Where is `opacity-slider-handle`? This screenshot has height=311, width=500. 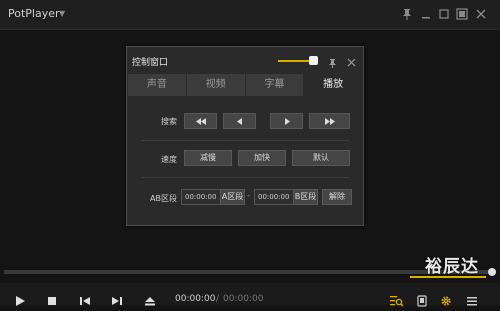
opacity-slider-handle is located at coordinates (313, 60).